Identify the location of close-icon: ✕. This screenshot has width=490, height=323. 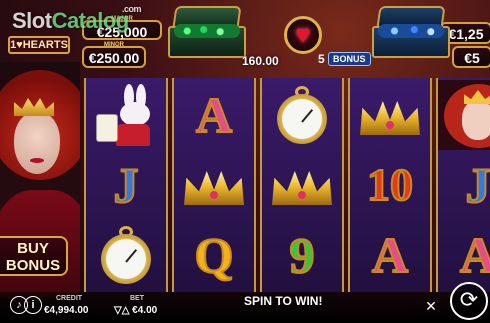
(431, 306).